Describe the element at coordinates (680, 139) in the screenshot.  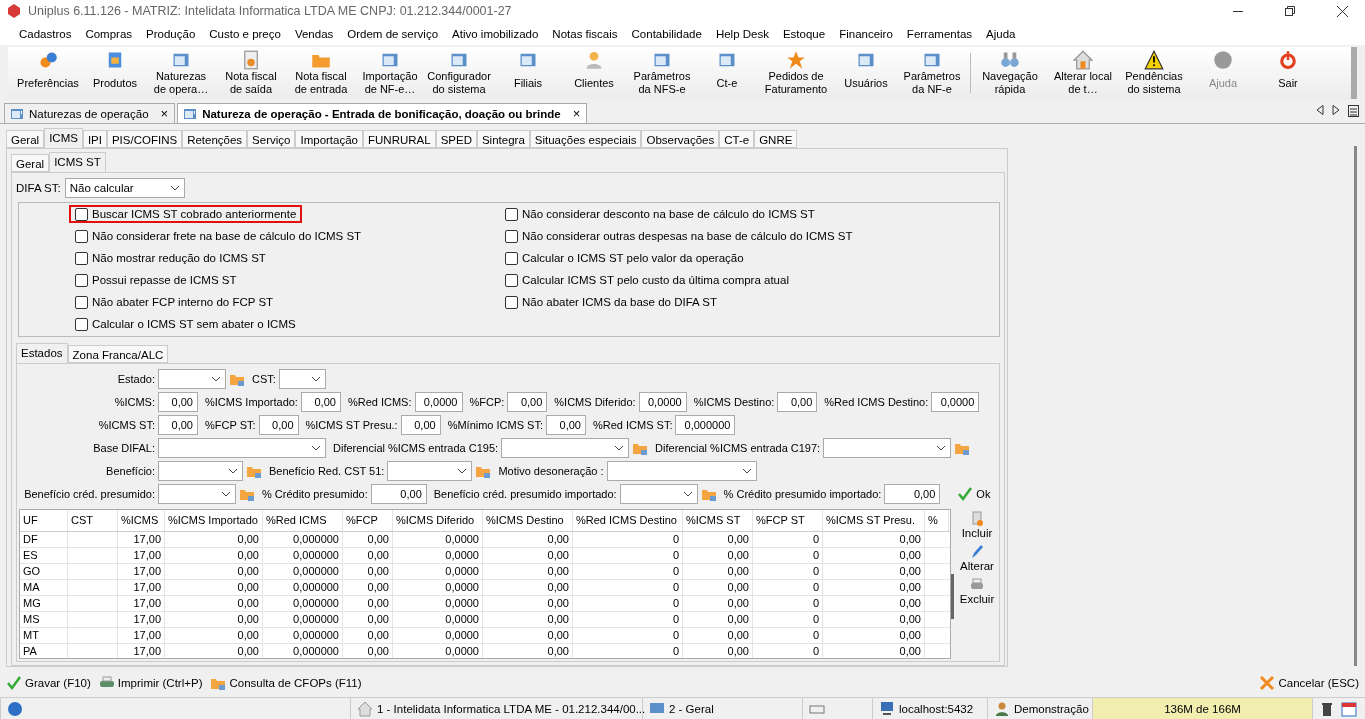
I see `tab: Observações` at that location.